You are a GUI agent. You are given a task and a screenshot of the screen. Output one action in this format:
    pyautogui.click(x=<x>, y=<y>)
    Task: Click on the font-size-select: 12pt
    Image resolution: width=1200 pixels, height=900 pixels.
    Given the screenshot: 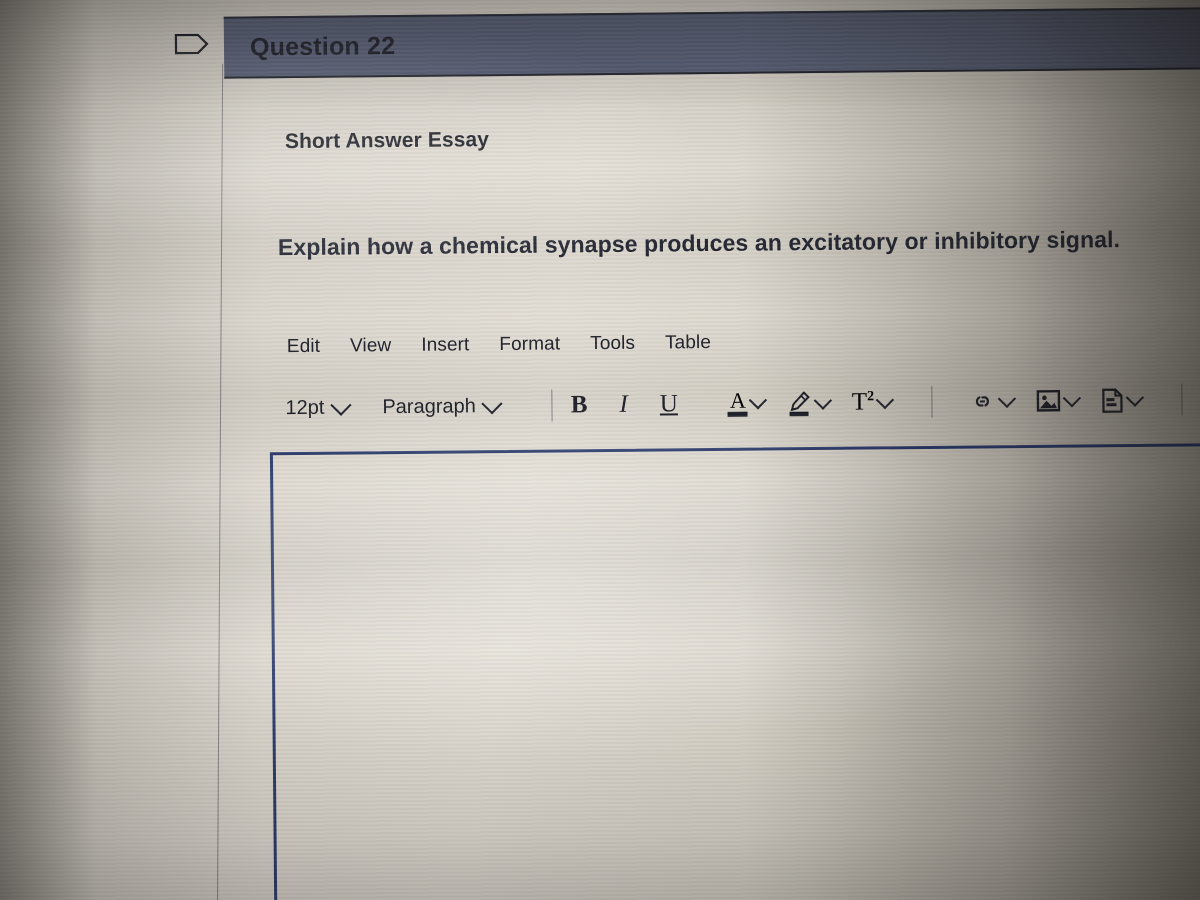 What is the action you would take?
    pyautogui.click(x=318, y=407)
    